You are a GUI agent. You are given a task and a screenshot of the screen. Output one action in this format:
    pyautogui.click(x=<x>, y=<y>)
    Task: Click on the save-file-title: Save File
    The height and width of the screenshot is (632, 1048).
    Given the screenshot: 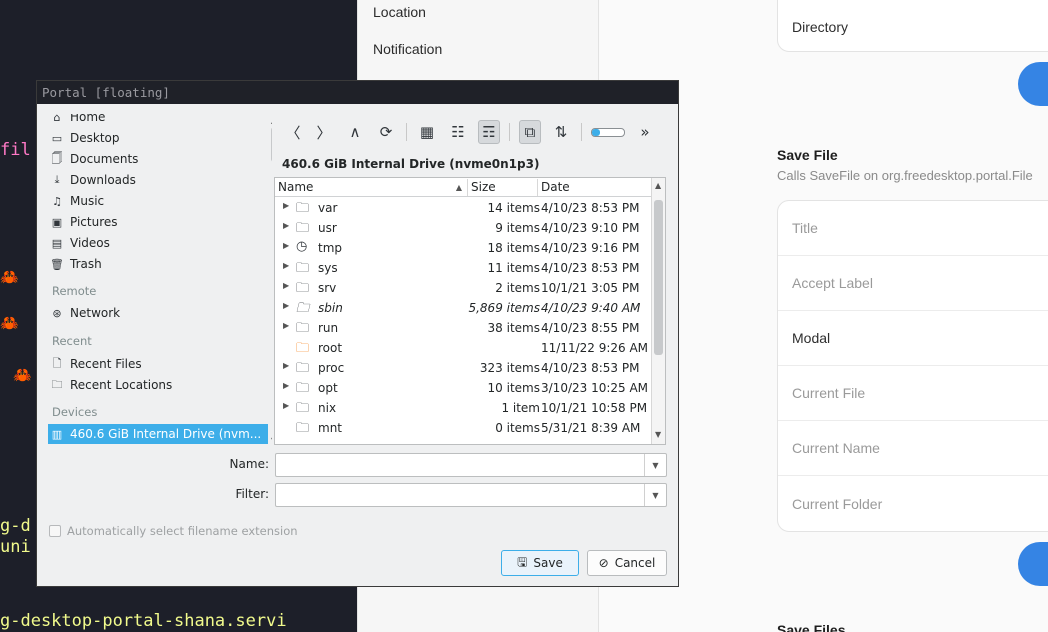 What is the action you would take?
    pyautogui.click(x=807, y=155)
    